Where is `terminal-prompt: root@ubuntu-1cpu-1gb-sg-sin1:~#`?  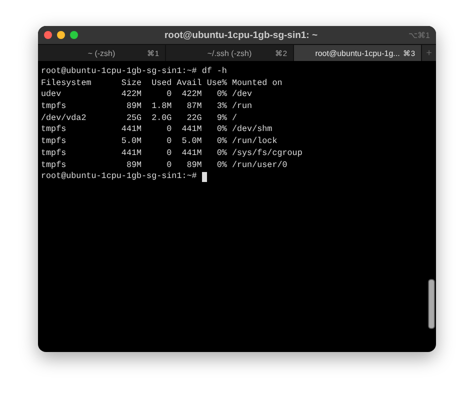
terminal-prompt: root@ubuntu-1cpu-1gb-sg-sin1:~# is located at coordinates (119, 177).